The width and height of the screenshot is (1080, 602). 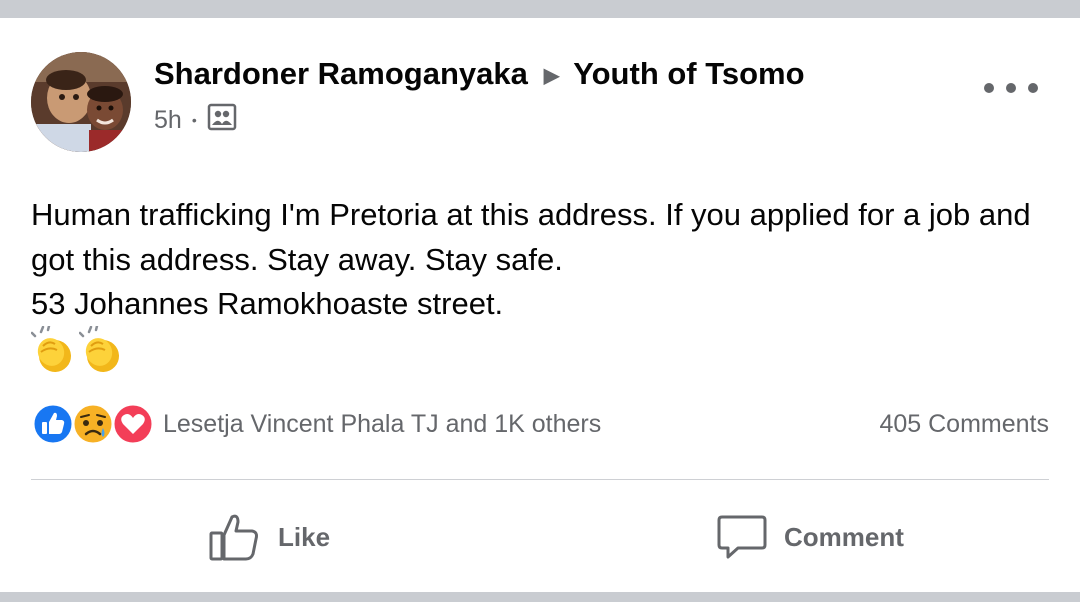 What do you see at coordinates (540, 9) in the screenshot?
I see `top-separator` at bounding box center [540, 9].